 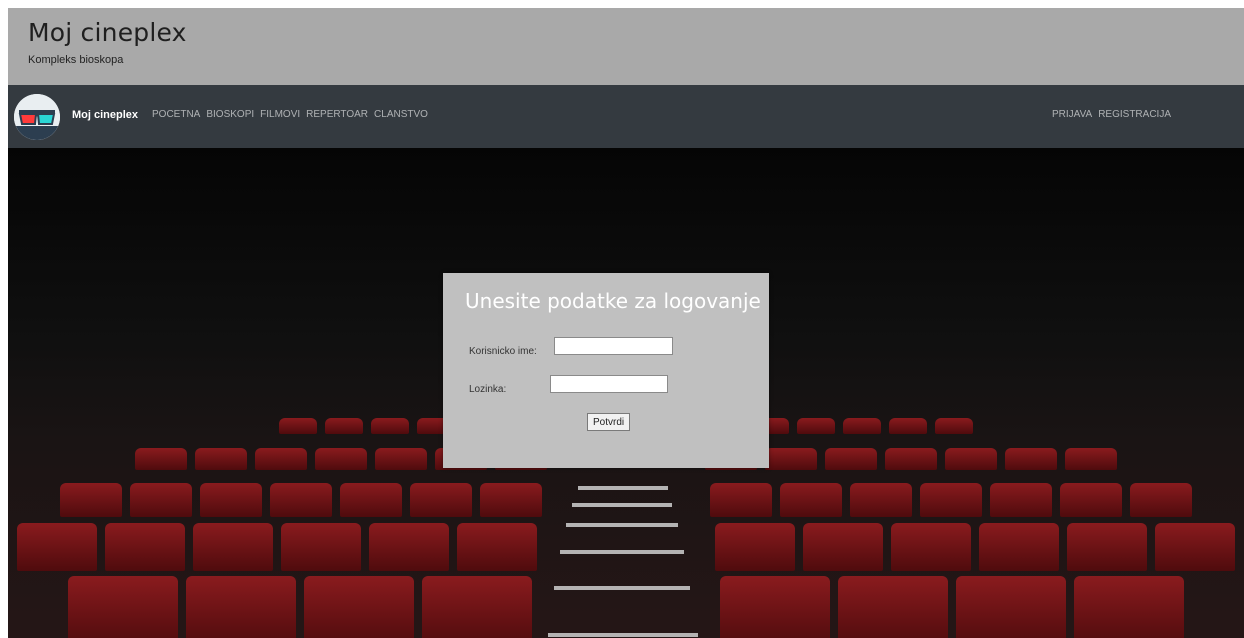 What do you see at coordinates (503, 351) in the screenshot?
I see `username-label: Korisnicko ime:` at bounding box center [503, 351].